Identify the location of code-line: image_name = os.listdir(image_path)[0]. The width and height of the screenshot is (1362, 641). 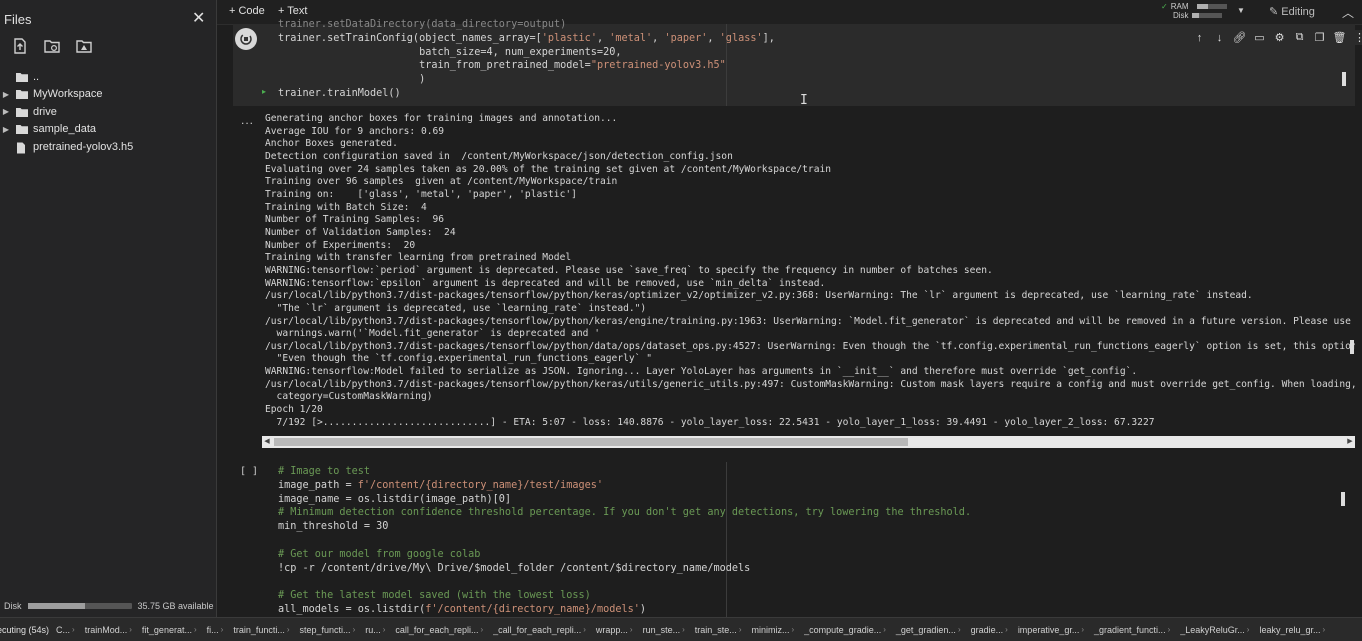
(394, 500).